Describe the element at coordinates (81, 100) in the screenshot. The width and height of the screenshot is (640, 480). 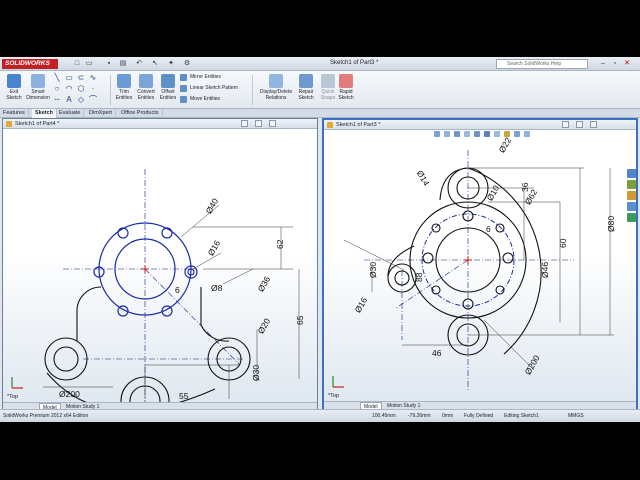
I see `plane-icon: ◇` at that location.